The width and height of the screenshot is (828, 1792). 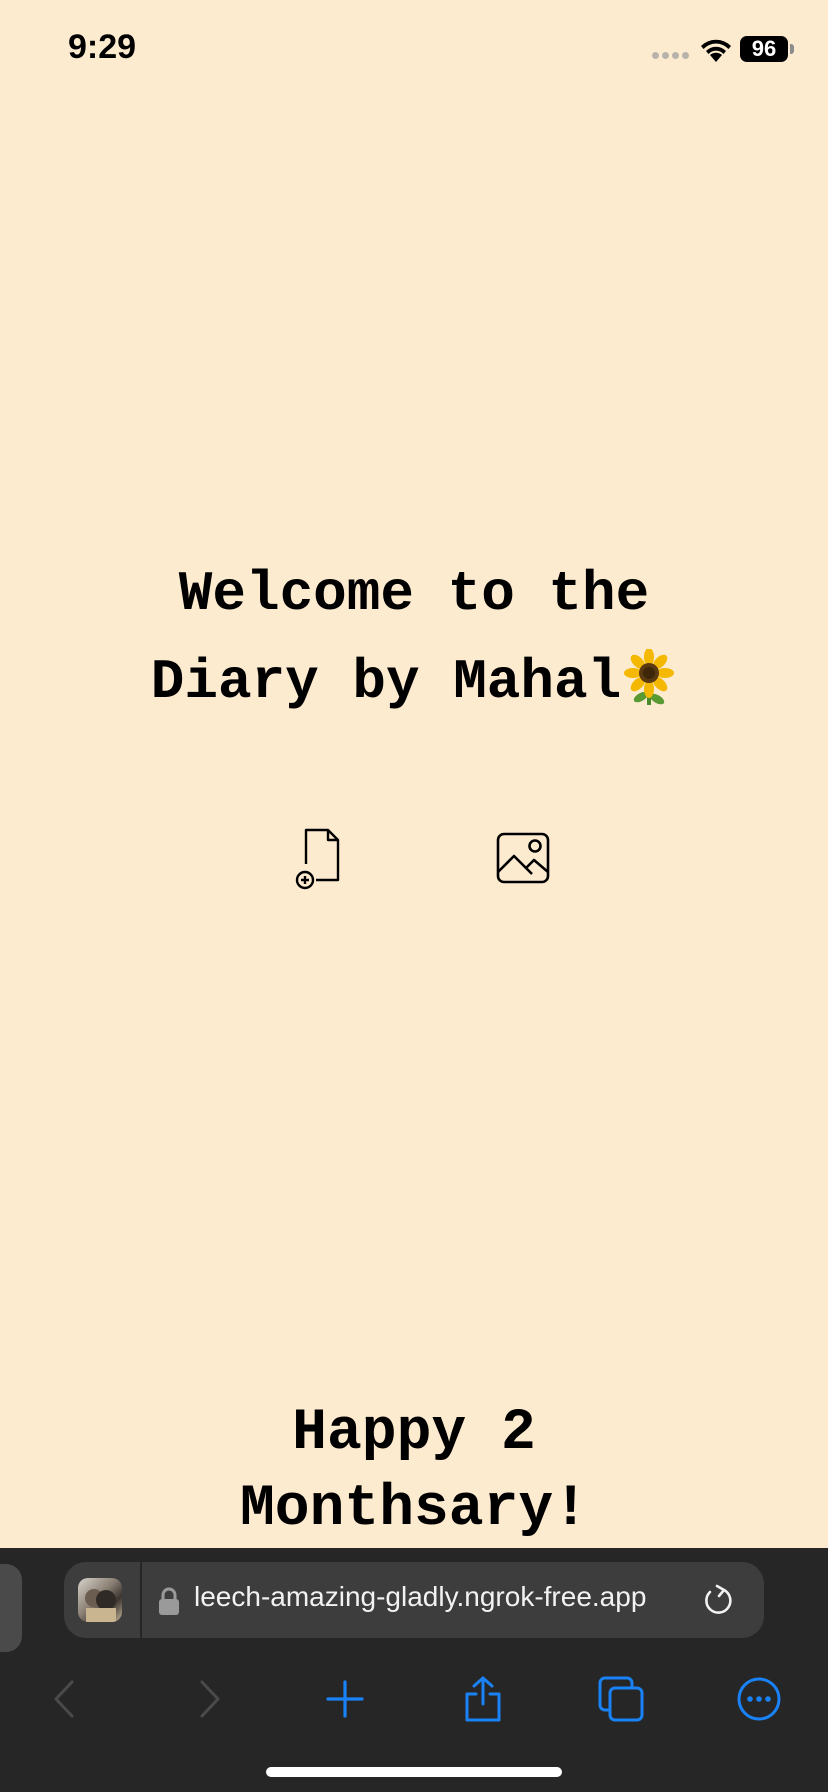 What do you see at coordinates (764, 49) in the screenshot?
I see `battery-indicator: 96` at bounding box center [764, 49].